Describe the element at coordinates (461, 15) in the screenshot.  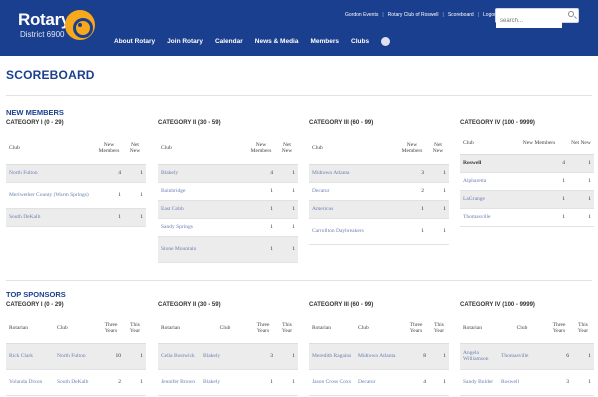
I see `utility-link-scoreboard: Scoreboard` at that location.